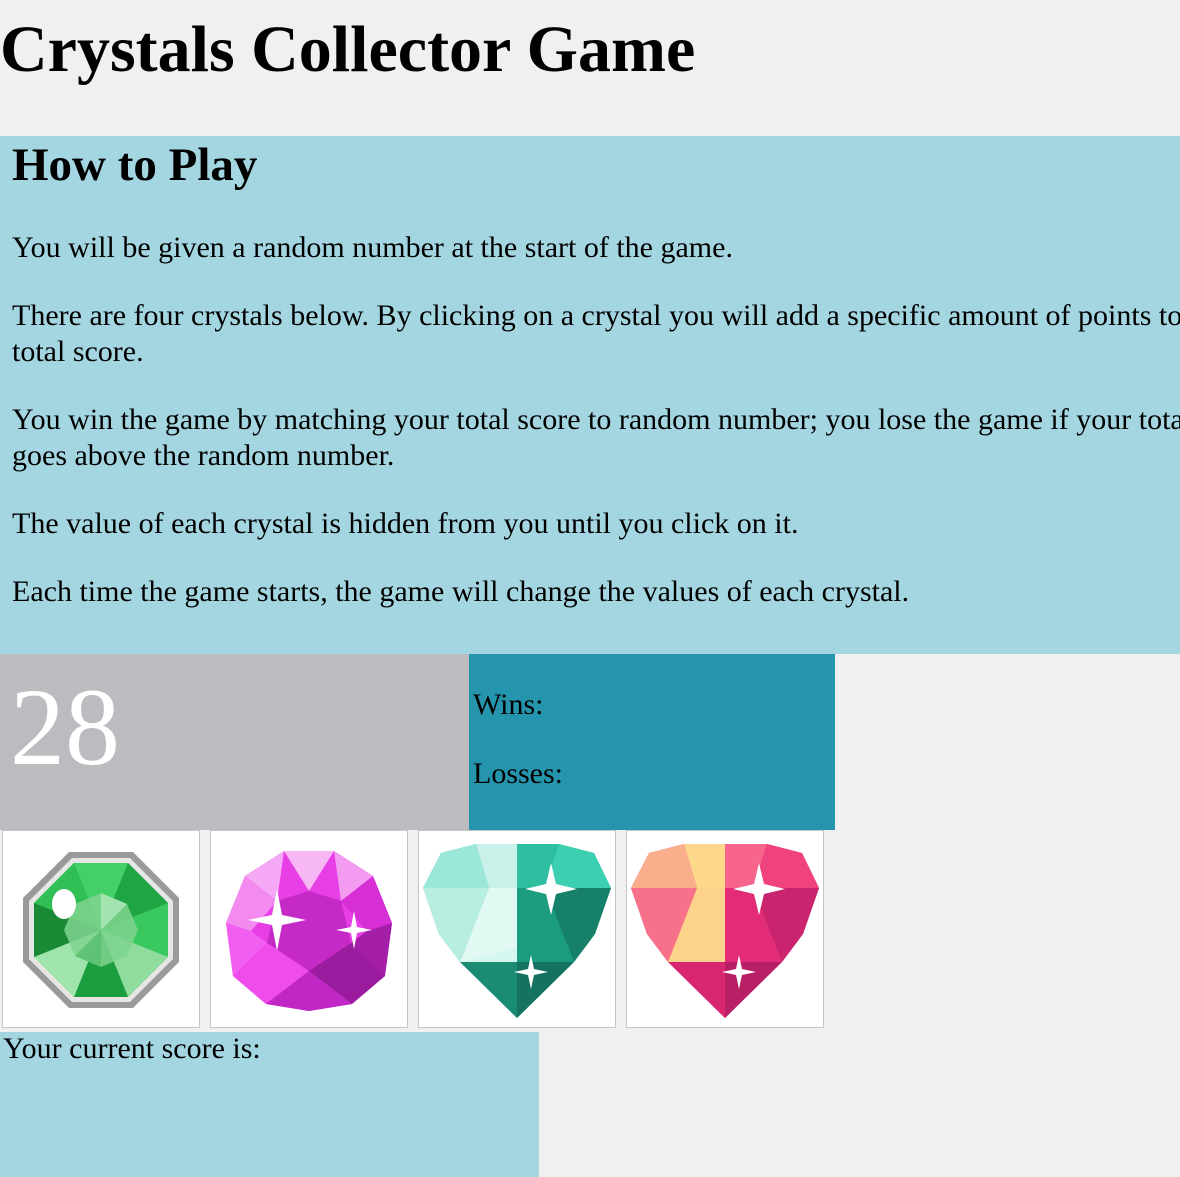  I want to click on green-octagon-crystal-icon, so click(101, 930).